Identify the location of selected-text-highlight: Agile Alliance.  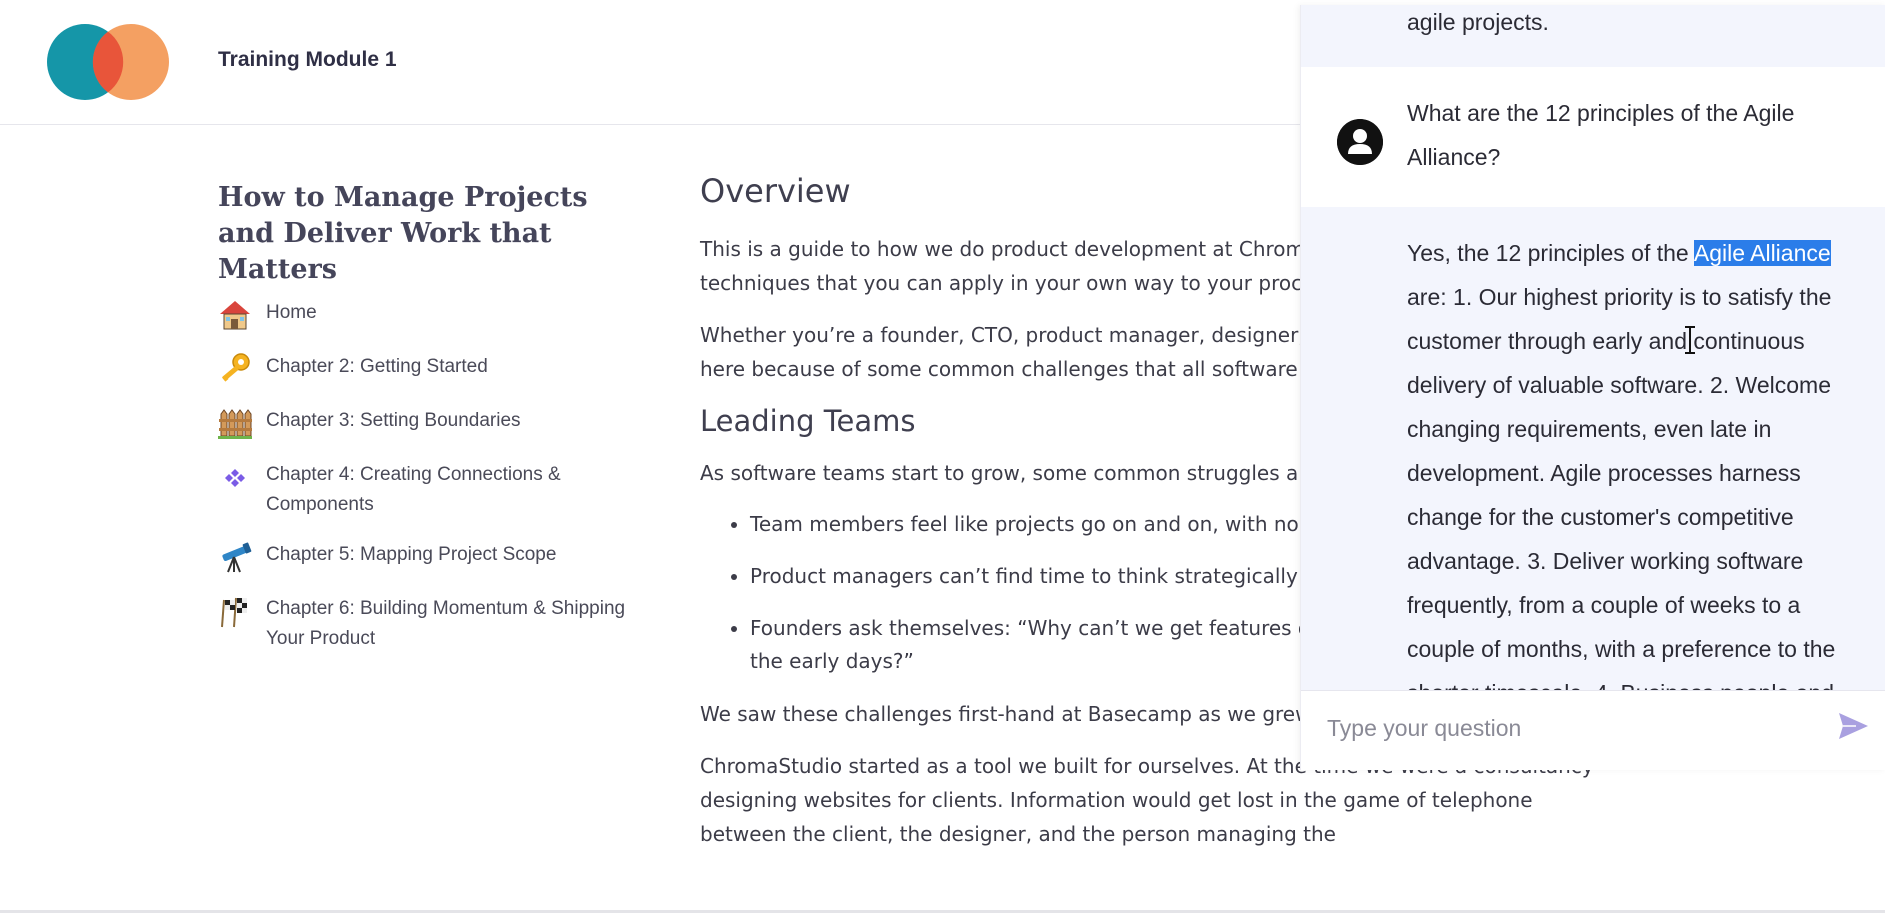
(1762, 253).